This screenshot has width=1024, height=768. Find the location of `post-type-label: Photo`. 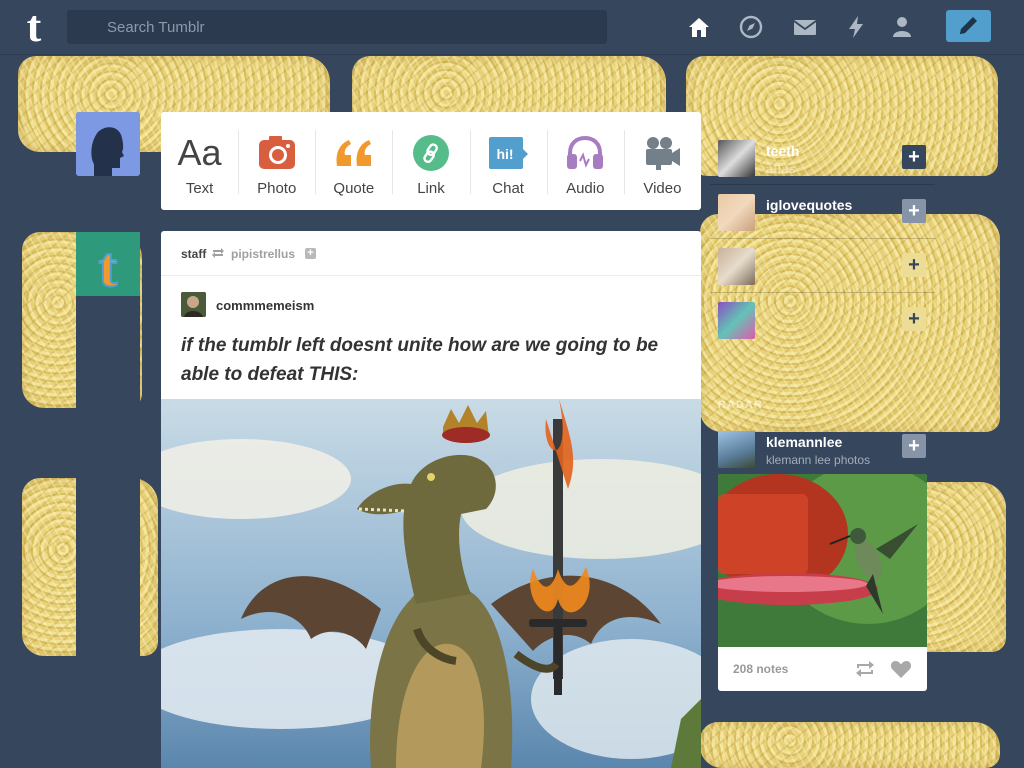

post-type-label: Photo is located at coordinates (277, 188).